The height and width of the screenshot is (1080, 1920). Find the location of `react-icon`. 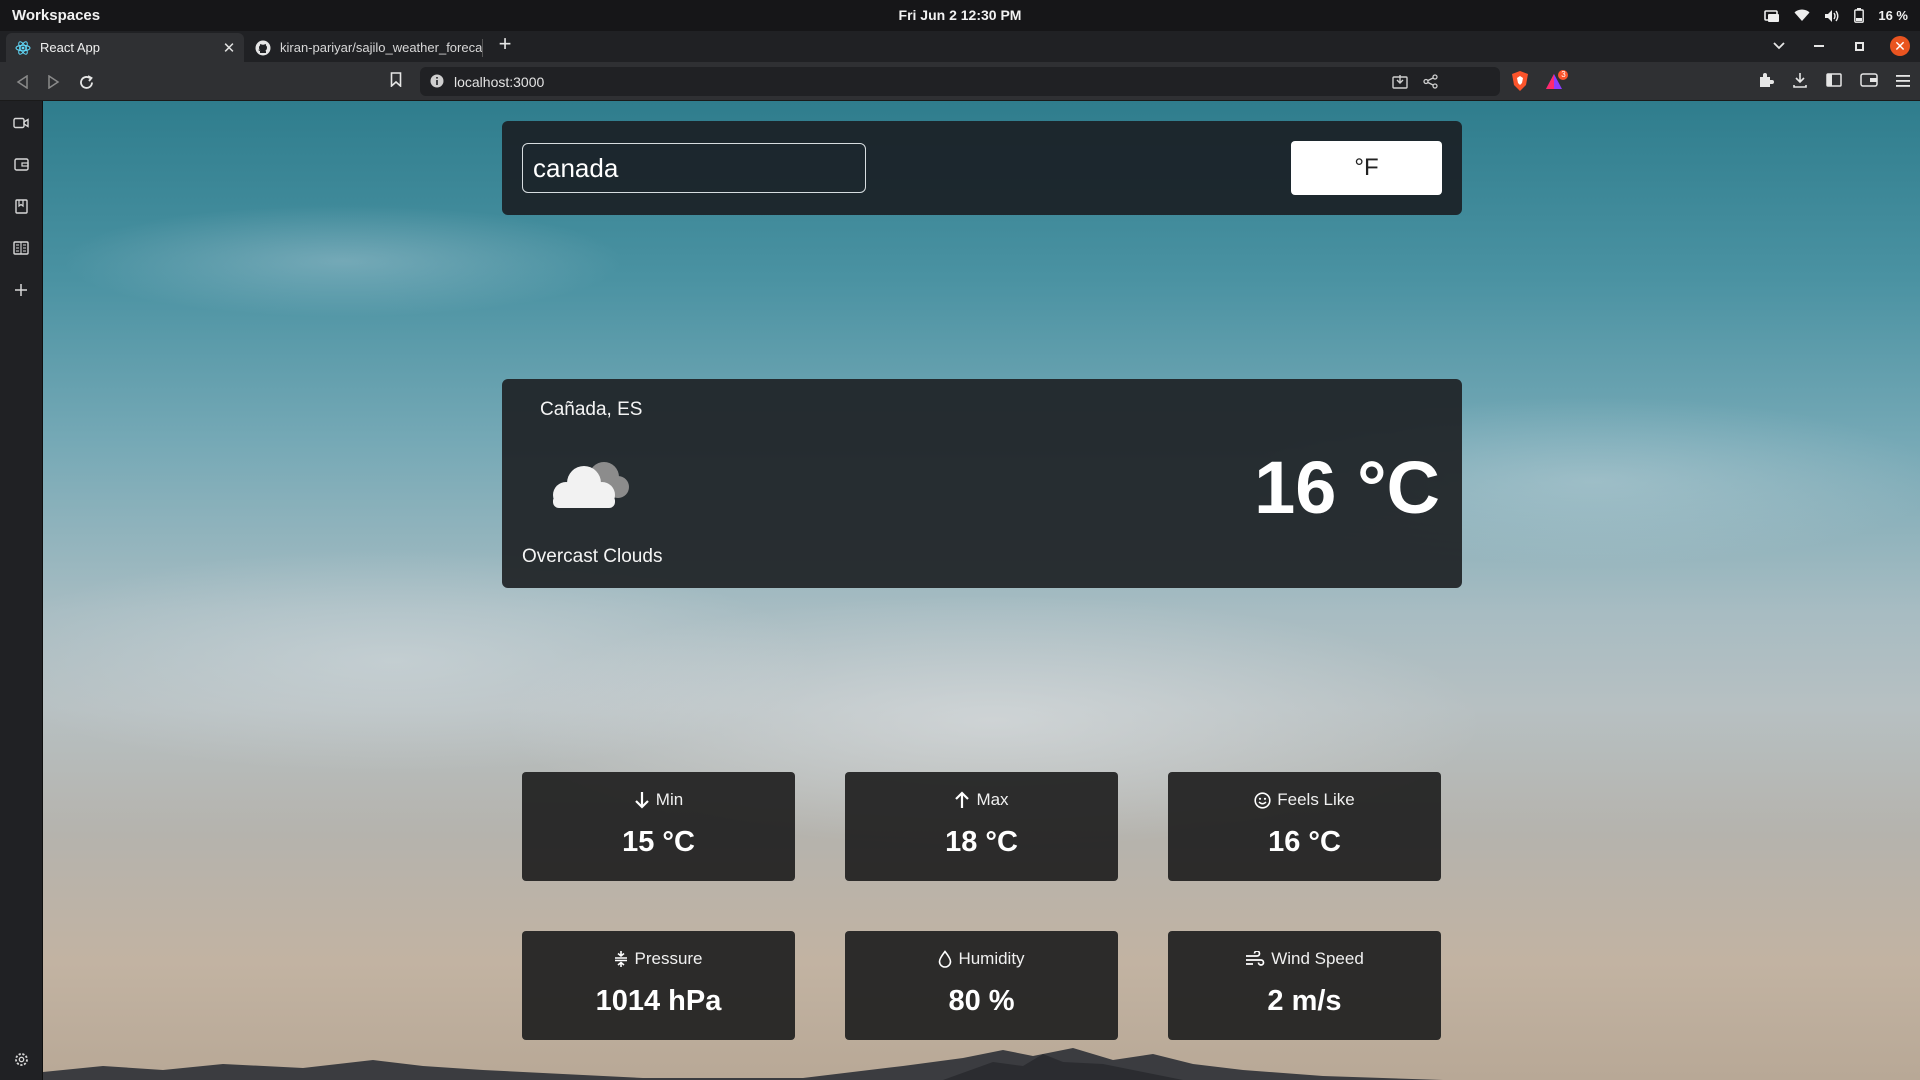

react-icon is located at coordinates (23, 48).